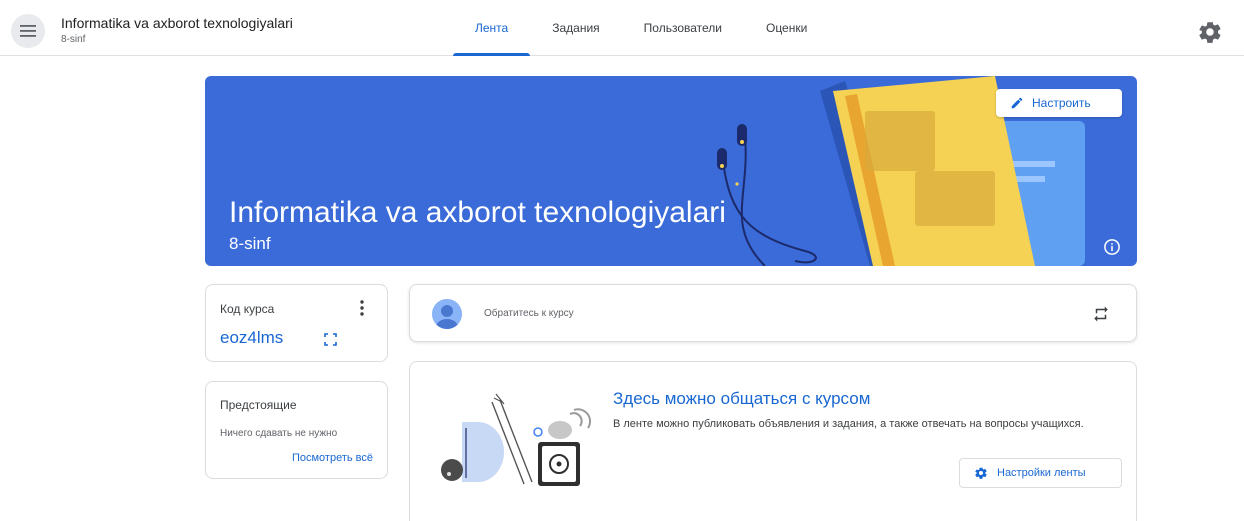 The image size is (1244, 521). I want to click on info-icon, so click(1112, 247).